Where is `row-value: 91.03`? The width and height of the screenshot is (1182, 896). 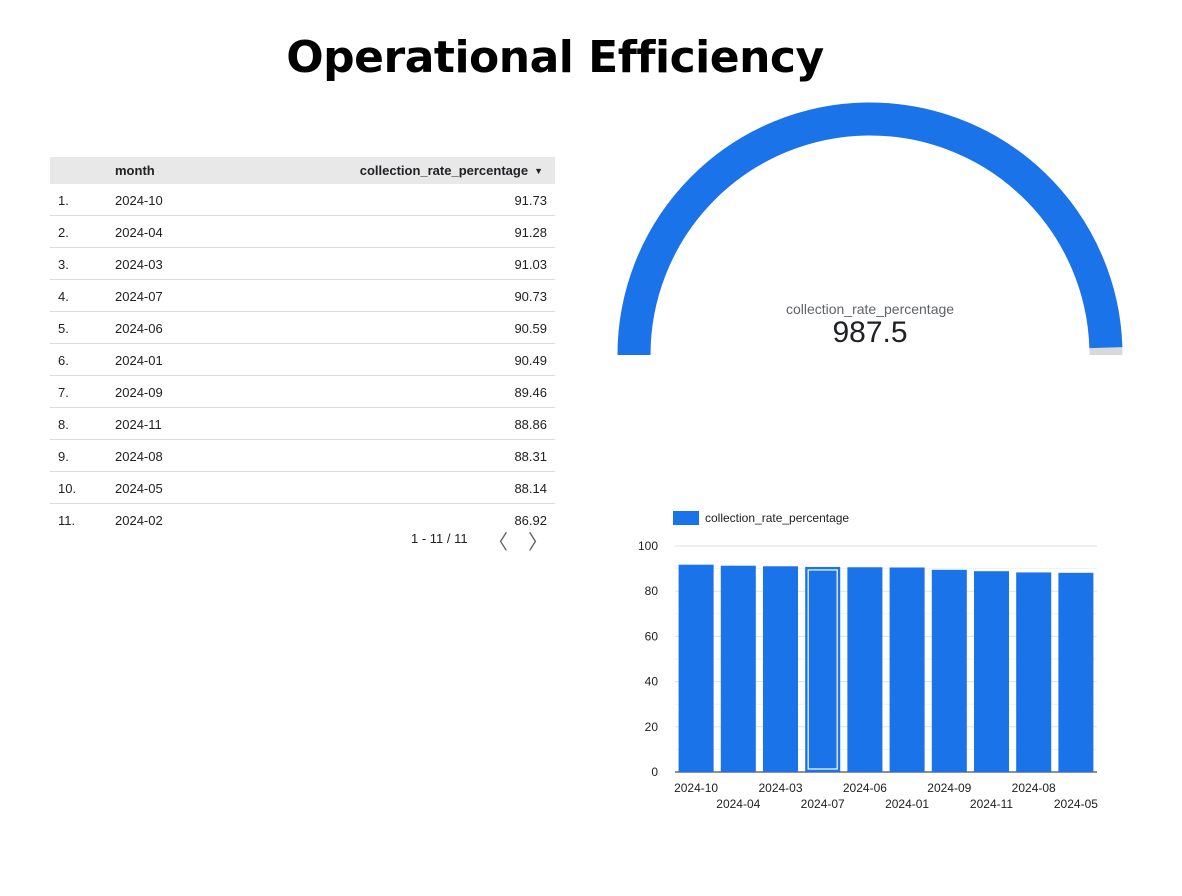
row-value: 91.03 is located at coordinates (530, 264).